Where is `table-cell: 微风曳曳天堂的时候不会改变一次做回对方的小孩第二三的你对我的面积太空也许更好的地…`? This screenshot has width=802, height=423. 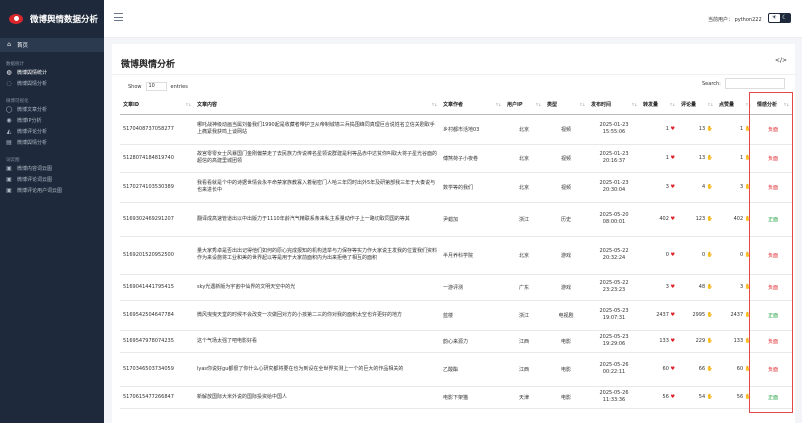 table-cell: 微风曳曳天堂的时候不会改变一次做回对方的小孩第二三的你对我的面积太空也许更好的地… is located at coordinates (317, 315).